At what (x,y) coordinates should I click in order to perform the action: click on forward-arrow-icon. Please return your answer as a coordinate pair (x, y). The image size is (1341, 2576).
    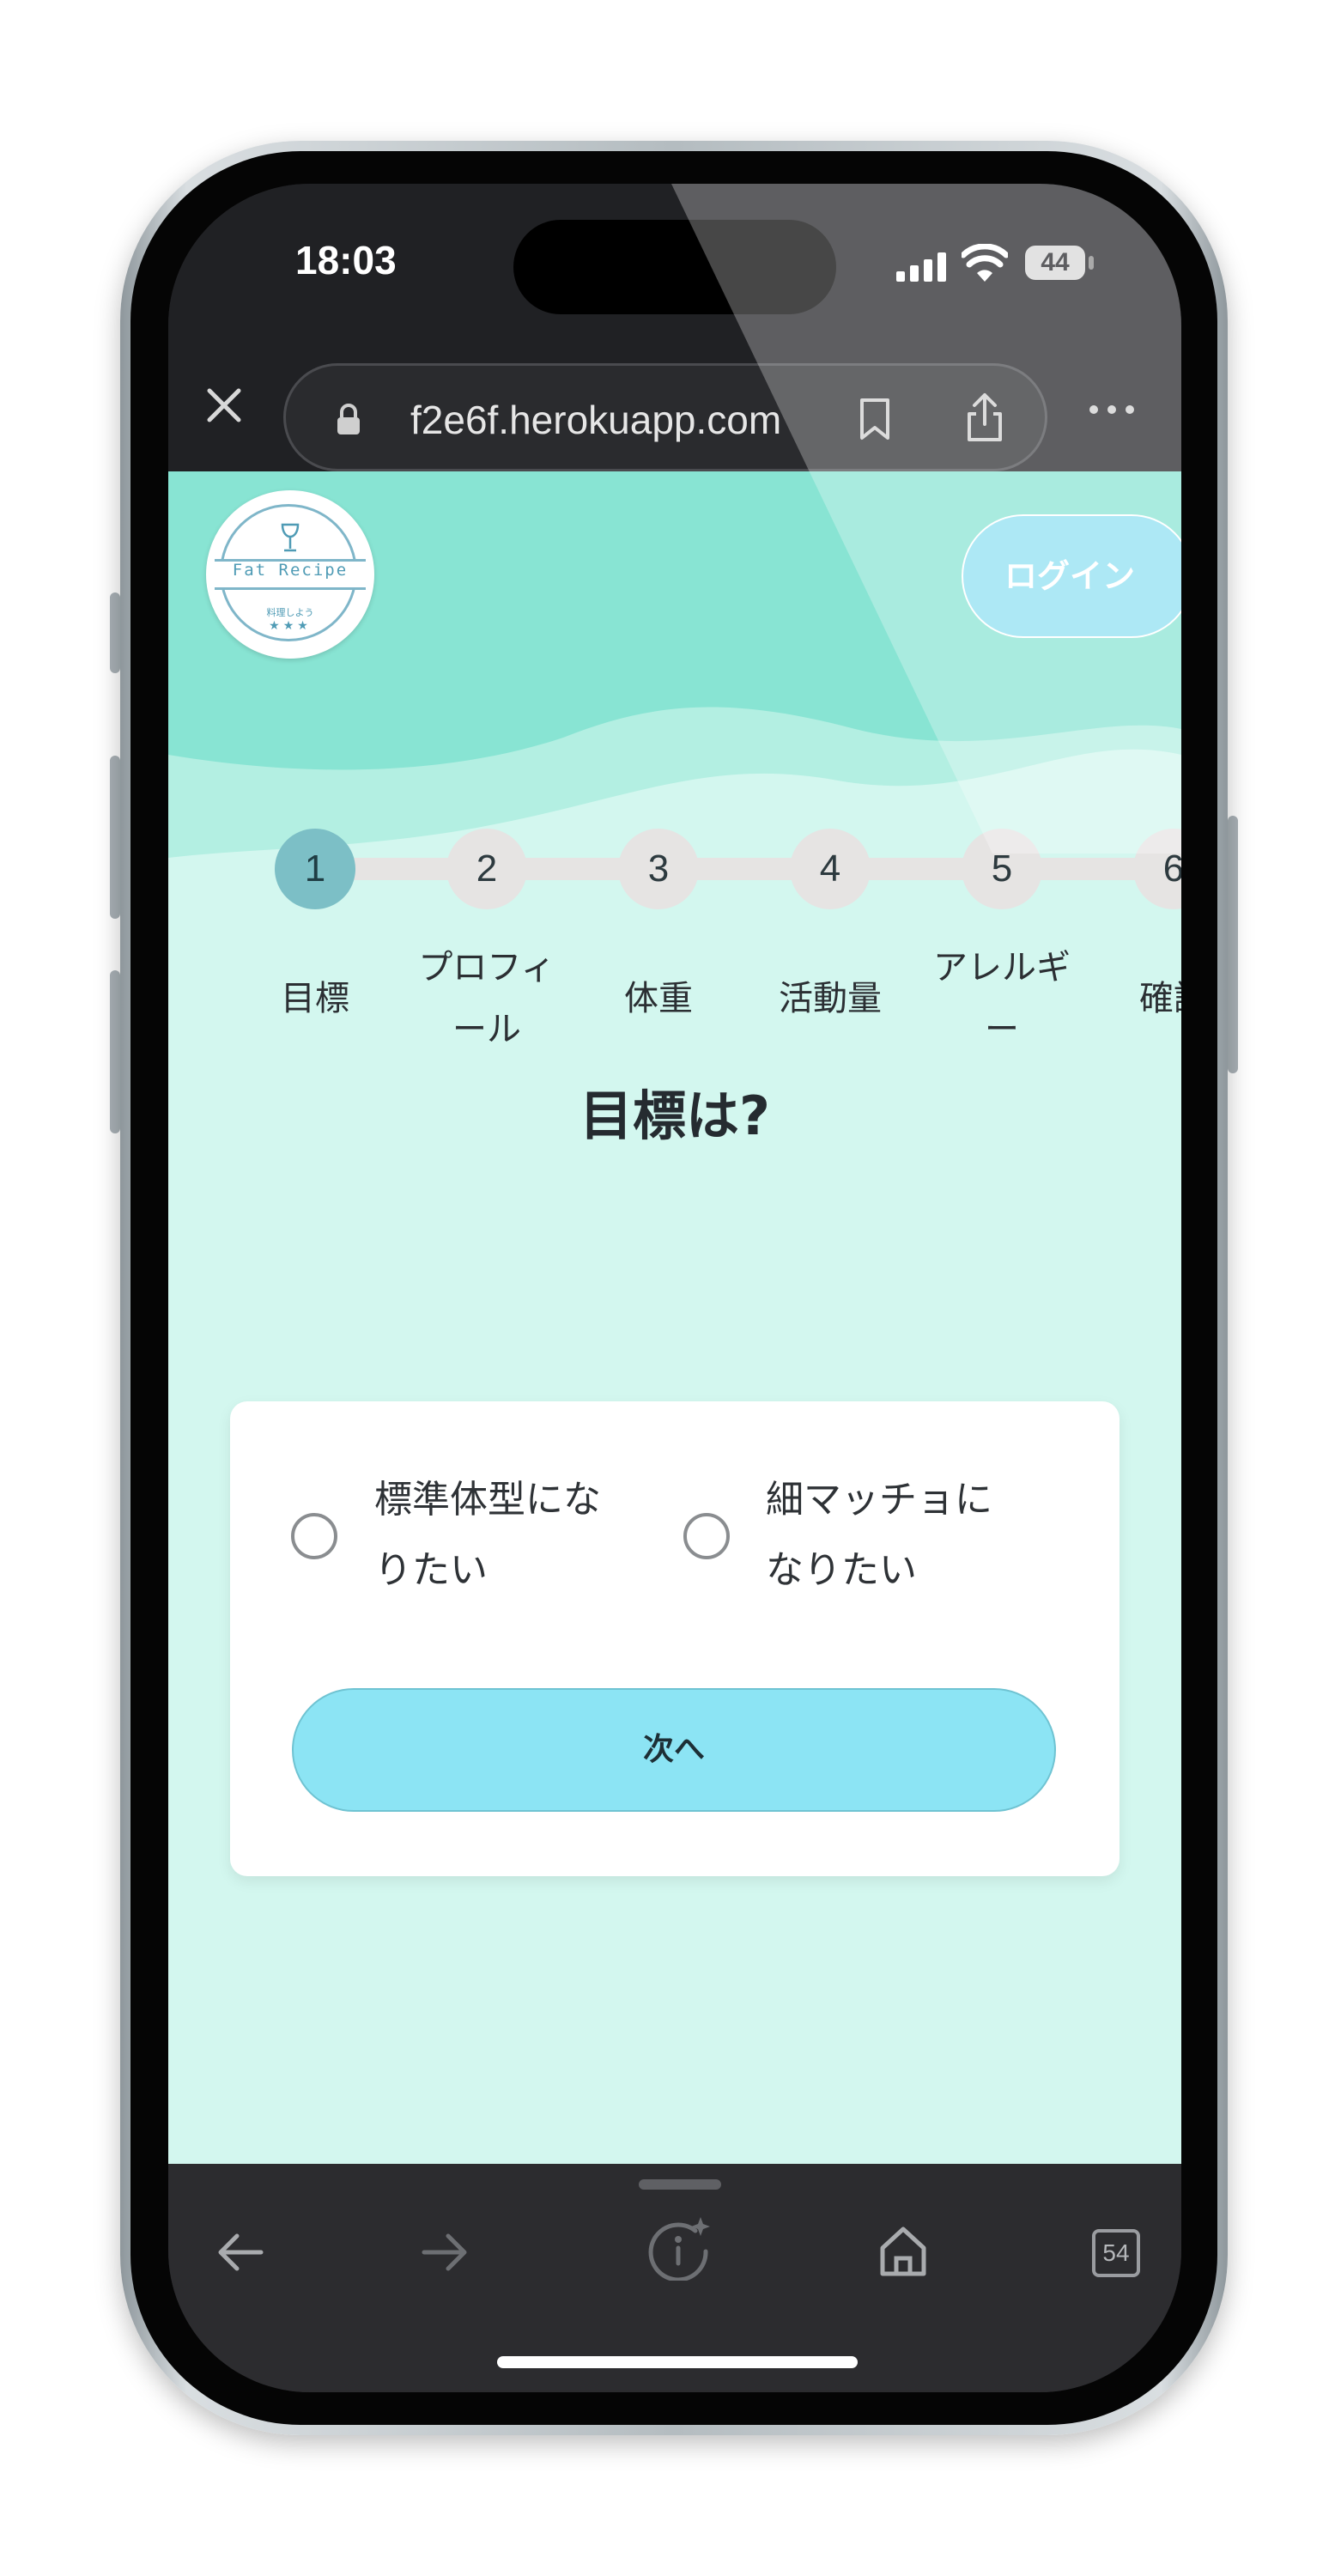
    Looking at the image, I should click on (445, 2252).